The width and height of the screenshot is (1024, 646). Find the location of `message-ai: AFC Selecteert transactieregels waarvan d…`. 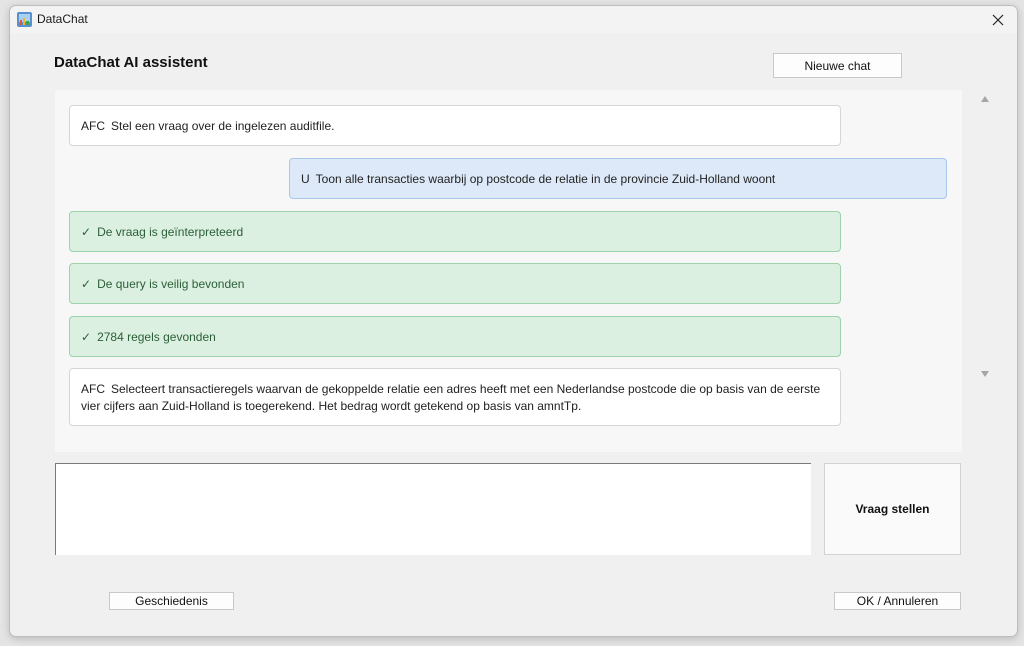

message-ai: AFC Selecteert transactieregels waarvan d… is located at coordinates (455, 397).